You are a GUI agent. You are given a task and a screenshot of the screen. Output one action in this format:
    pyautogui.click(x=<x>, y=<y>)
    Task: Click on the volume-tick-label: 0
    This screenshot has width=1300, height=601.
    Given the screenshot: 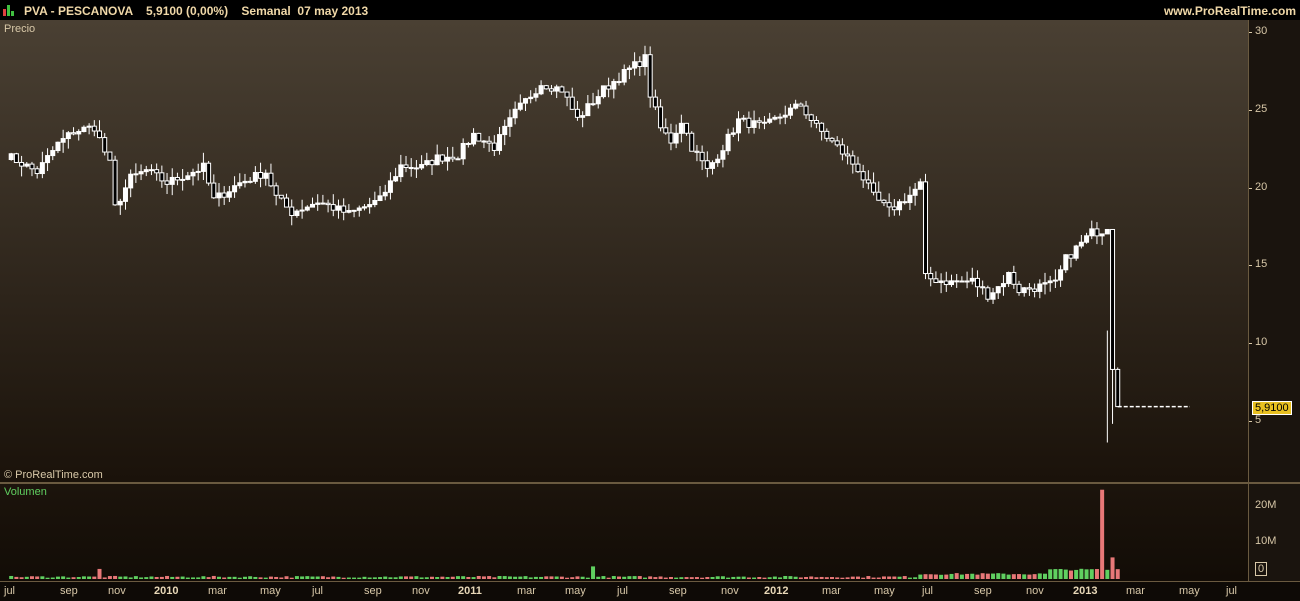 What is the action you would take?
    pyautogui.click(x=1261, y=569)
    